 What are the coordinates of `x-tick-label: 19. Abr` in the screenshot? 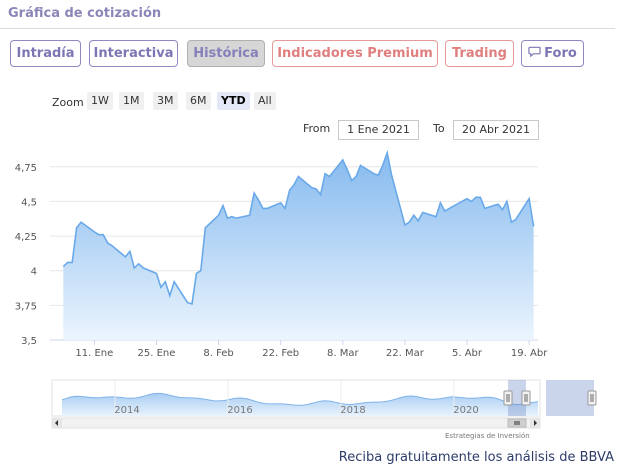 It's located at (529, 353).